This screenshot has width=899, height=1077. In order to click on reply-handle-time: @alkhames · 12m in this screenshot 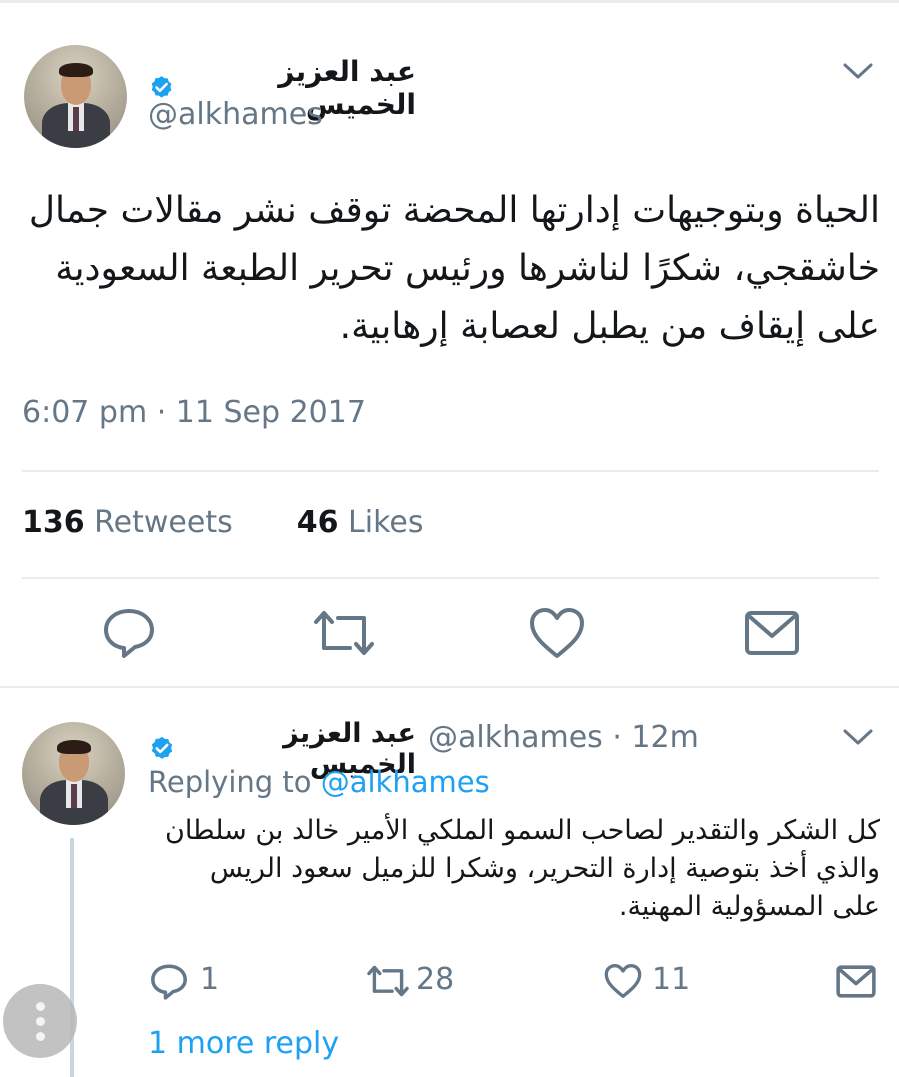, I will do `click(563, 737)`.